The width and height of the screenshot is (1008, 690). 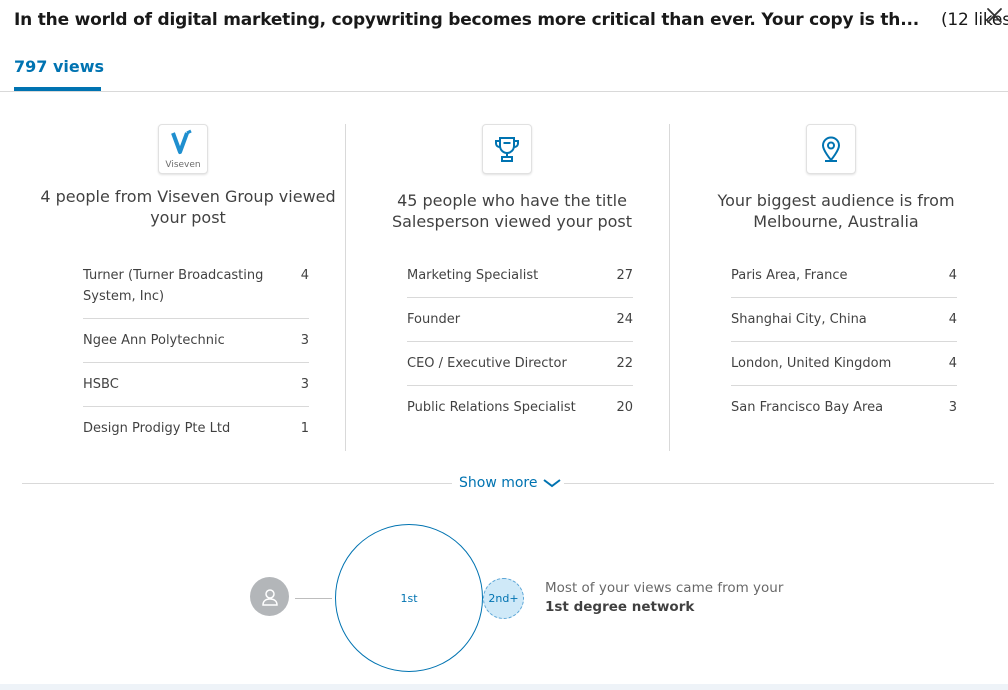 I want to click on list-item-label: Design Prodigy Pte Ltd, so click(x=157, y=428).